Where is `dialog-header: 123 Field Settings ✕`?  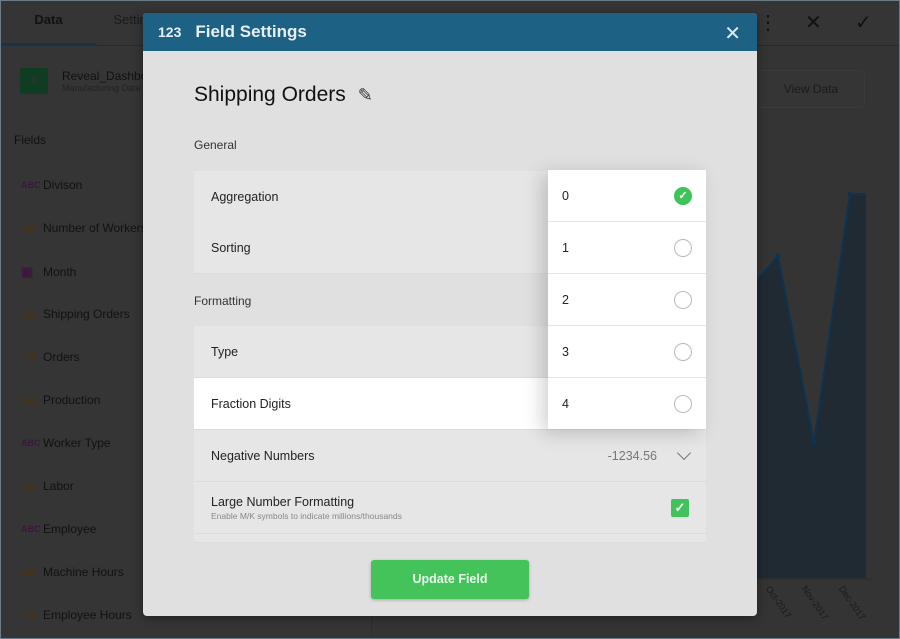
dialog-header: 123 Field Settings ✕ is located at coordinates (450, 32).